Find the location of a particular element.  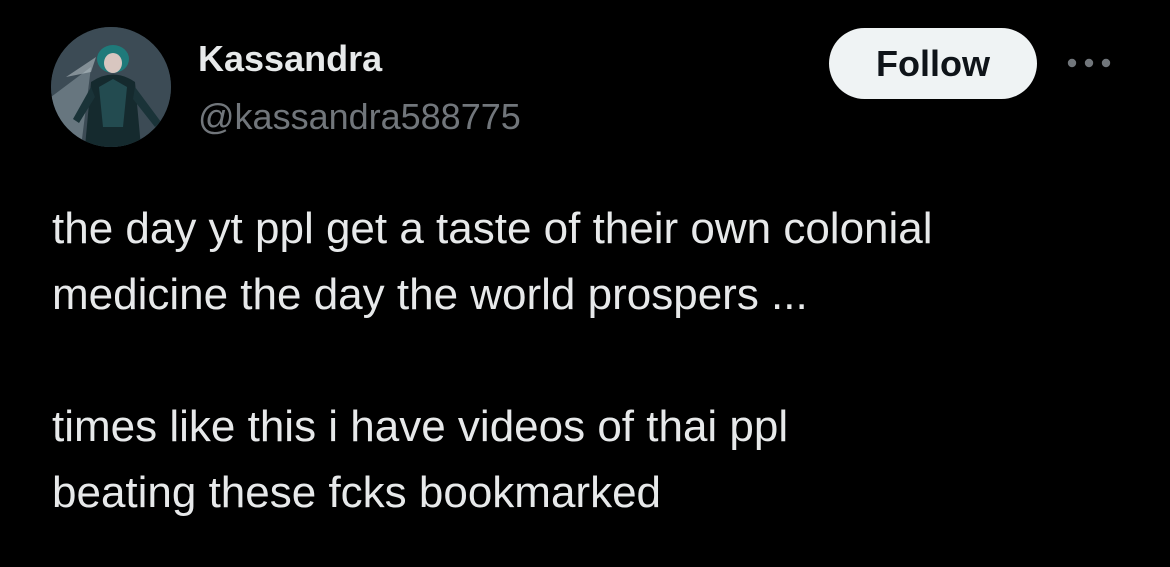

more-options-button is located at coordinates (1089, 63).